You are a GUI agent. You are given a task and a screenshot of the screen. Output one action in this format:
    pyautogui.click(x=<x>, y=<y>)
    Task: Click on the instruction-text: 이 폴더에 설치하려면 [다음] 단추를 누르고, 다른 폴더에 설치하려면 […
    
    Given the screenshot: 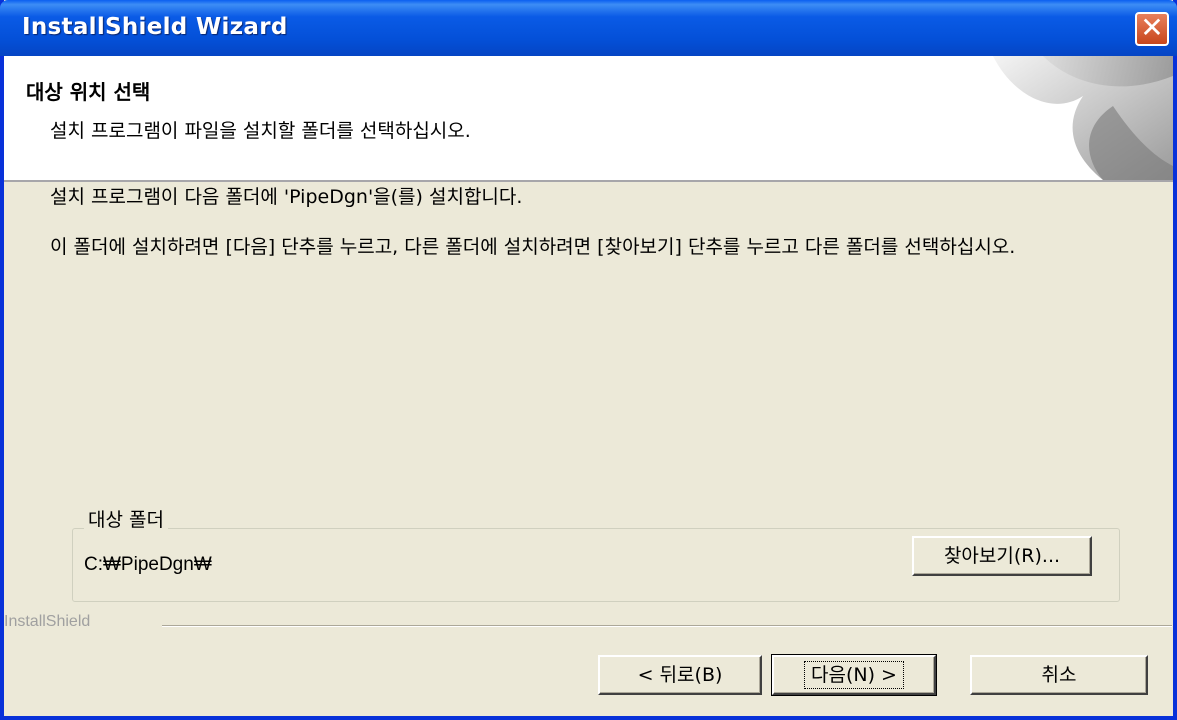 What is the action you would take?
    pyautogui.click(x=533, y=247)
    